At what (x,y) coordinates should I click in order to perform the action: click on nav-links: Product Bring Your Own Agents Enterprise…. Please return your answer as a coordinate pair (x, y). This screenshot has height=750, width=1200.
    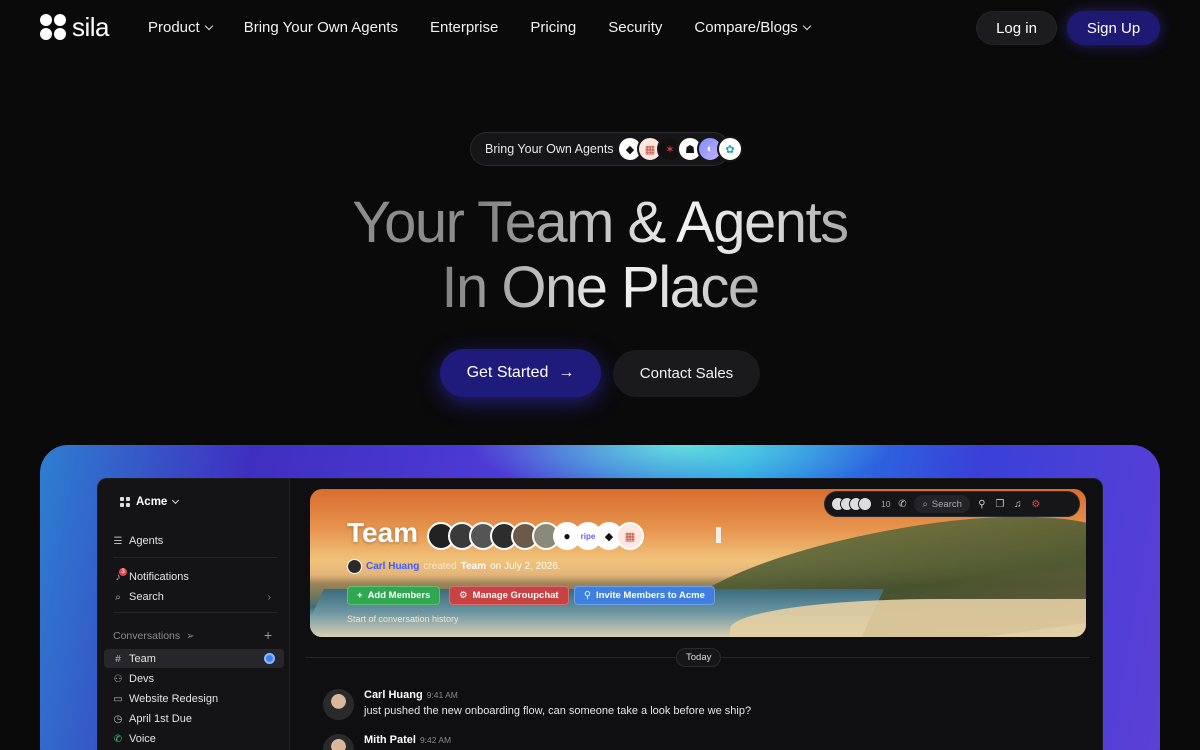
    Looking at the image, I should click on (480, 27).